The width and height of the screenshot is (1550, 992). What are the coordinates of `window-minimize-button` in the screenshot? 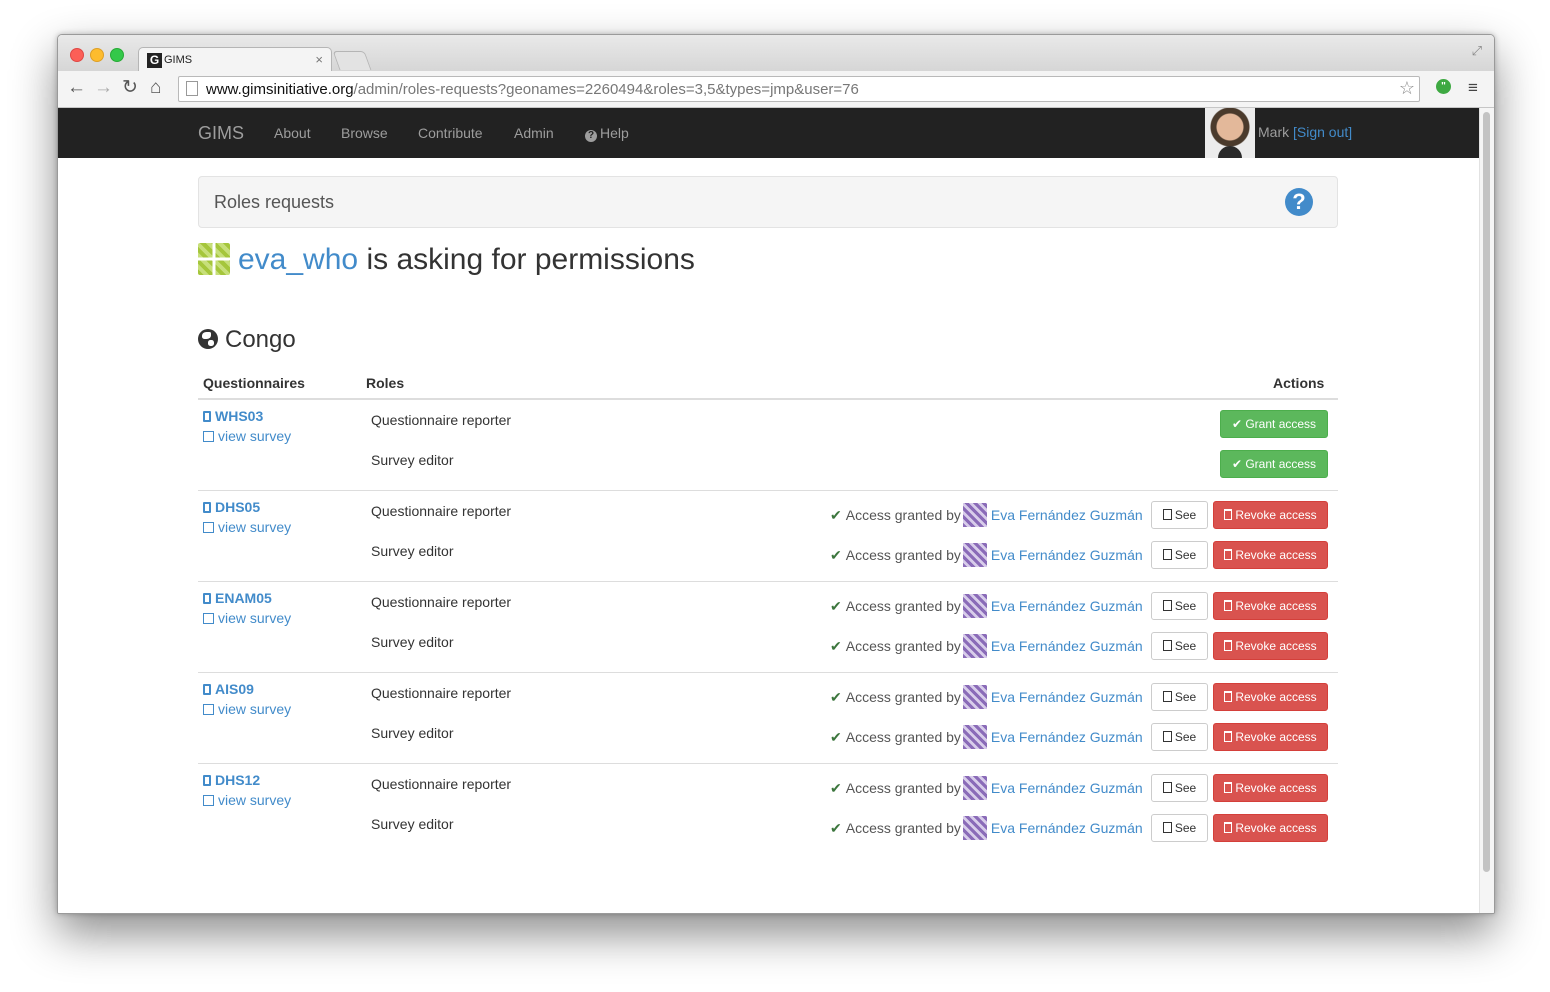 It's located at (97, 55).